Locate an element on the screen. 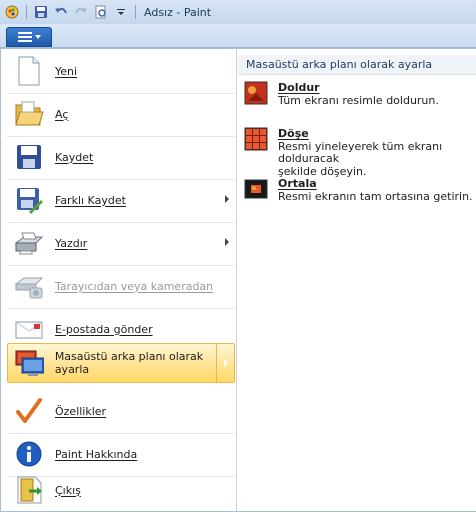  undo-icon is located at coordinates (61, 12).